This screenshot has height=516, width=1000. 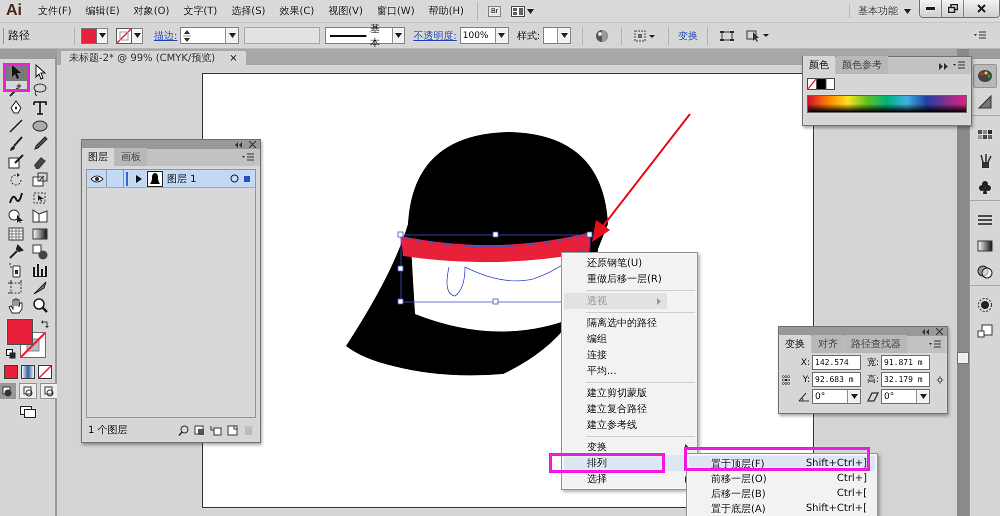 What do you see at coordinates (905, 362) in the screenshot?
I see `number-field: 91.871 m` at bounding box center [905, 362].